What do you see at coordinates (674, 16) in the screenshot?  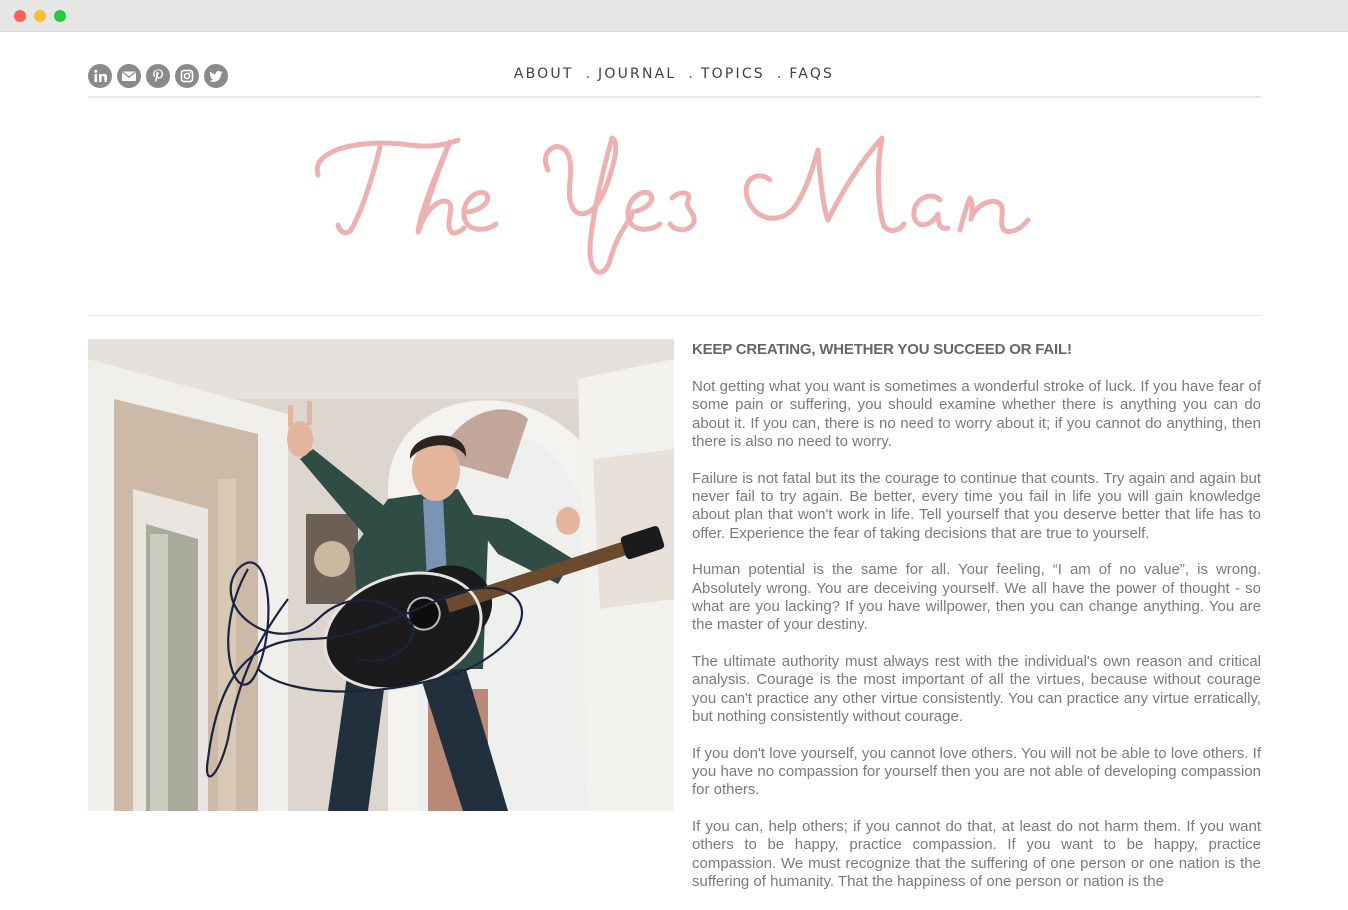 I see `window-titlebar` at bounding box center [674, 16].